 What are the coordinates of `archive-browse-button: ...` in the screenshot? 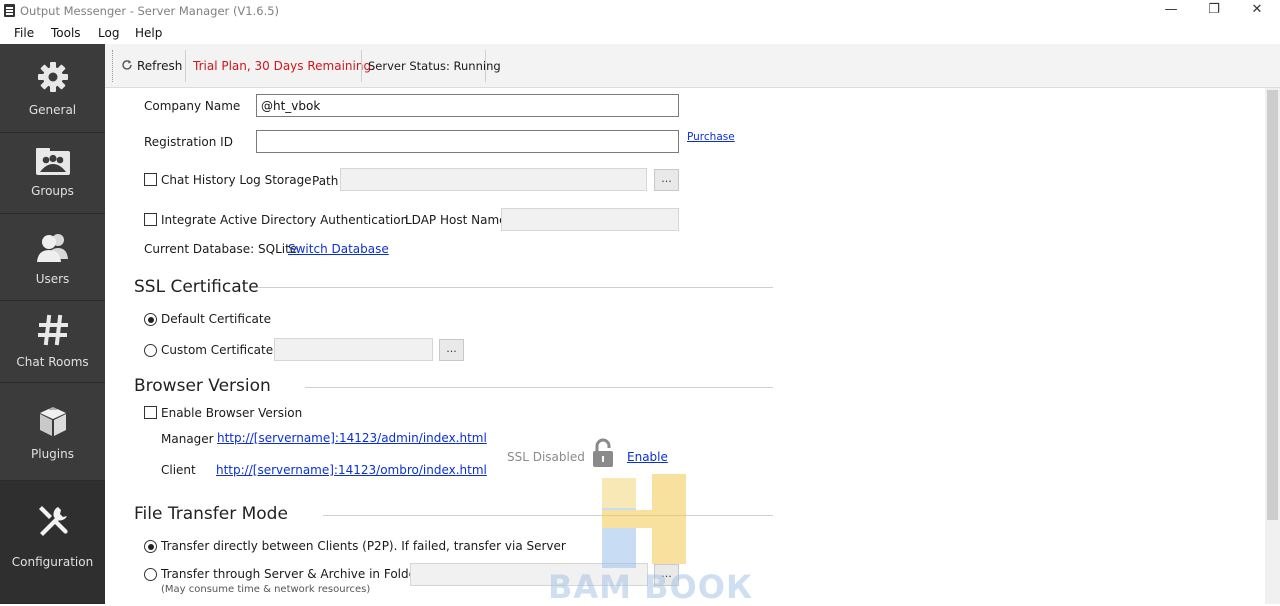 It's located at (666, 575).